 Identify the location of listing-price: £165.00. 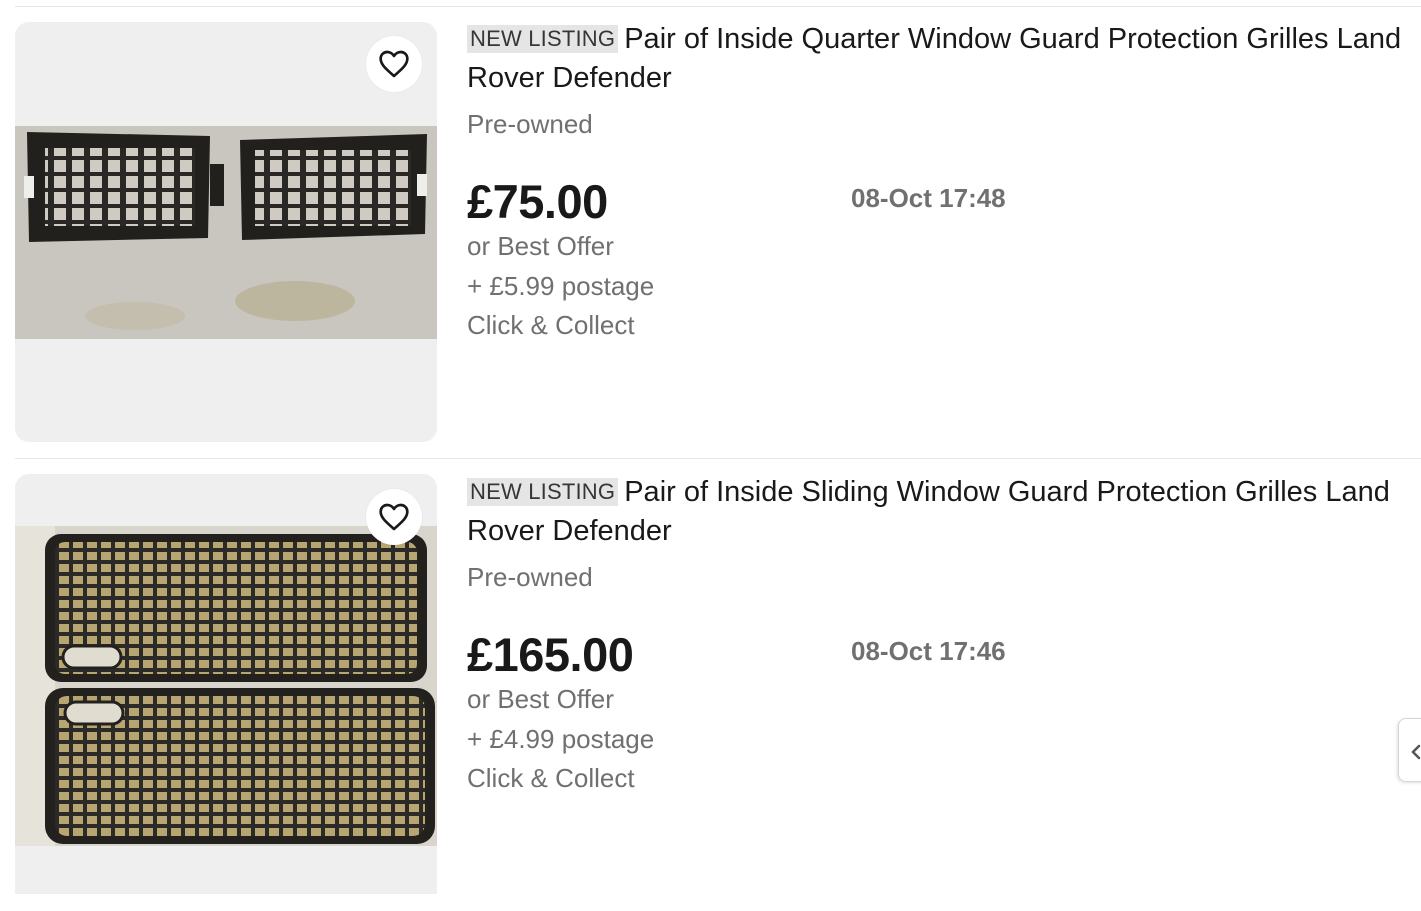
(550, 654).